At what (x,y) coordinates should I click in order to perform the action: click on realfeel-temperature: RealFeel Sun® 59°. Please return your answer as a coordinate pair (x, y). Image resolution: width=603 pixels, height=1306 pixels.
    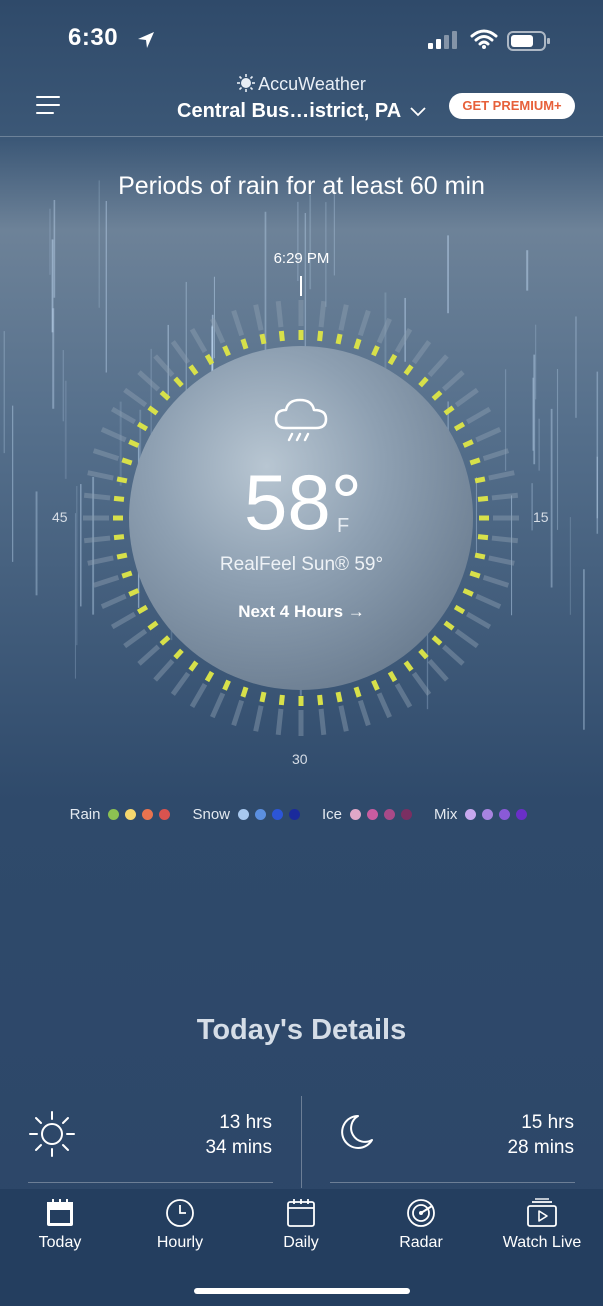
    Looking at the image, I should click on (301, 564).